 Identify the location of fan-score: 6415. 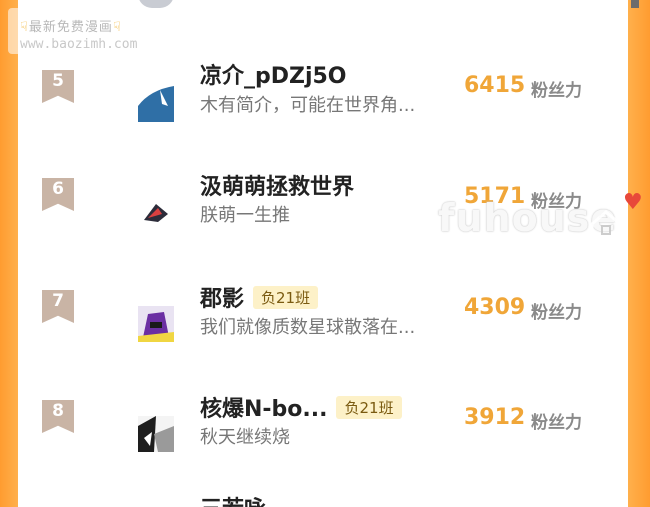
(495, 85).